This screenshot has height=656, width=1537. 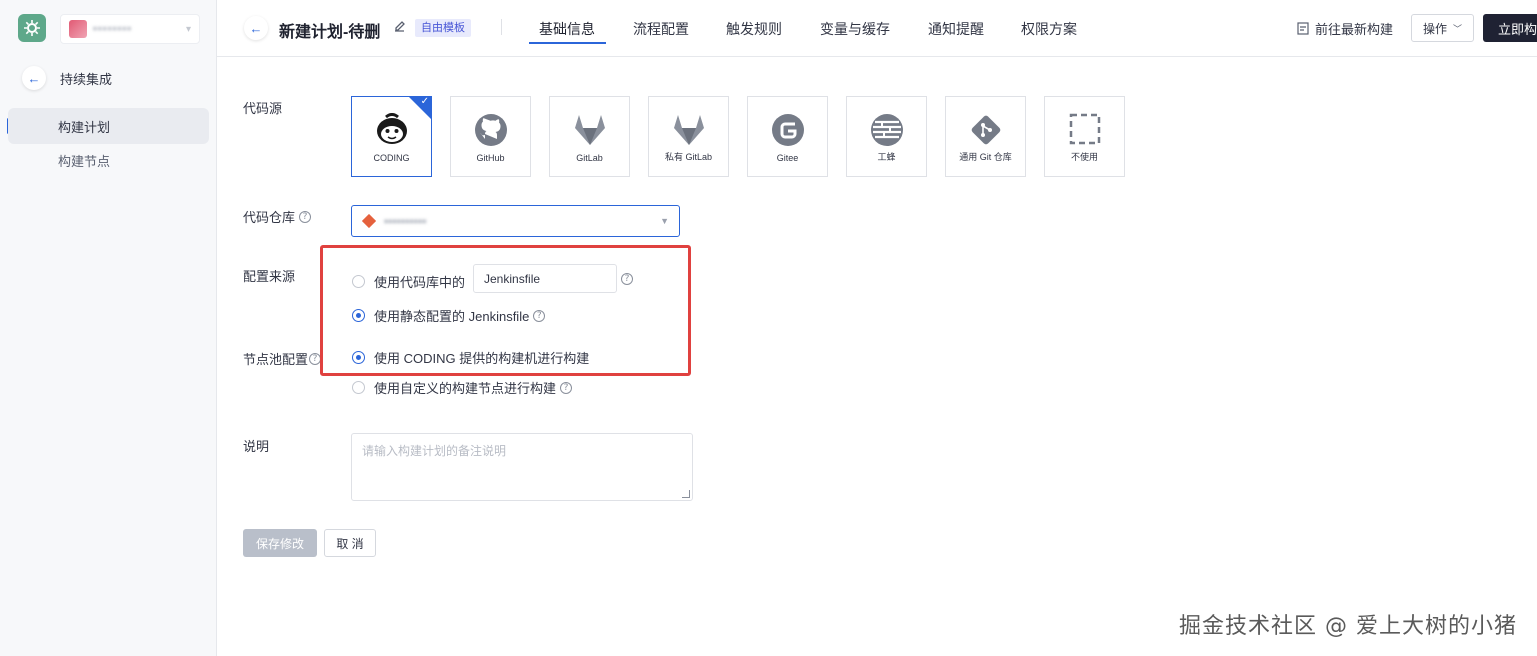 What do you see at coordinates (490, 158) in the screenshot?
I see `source-card-label: GitHub` at bounding box center [490, 158].